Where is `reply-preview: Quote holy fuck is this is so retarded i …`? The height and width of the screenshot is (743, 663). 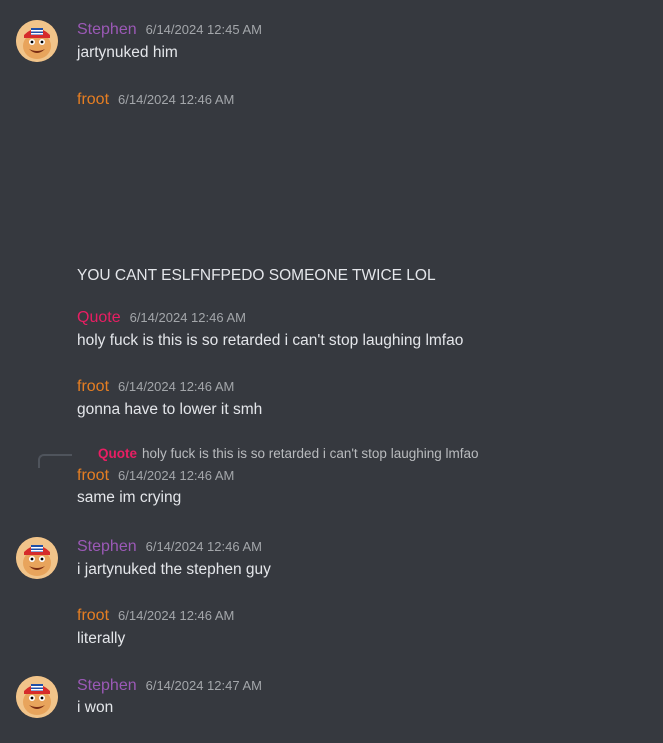 reply-preview: Quote holy fuck is this is so retarded i … is located at coordinates (288, 453).